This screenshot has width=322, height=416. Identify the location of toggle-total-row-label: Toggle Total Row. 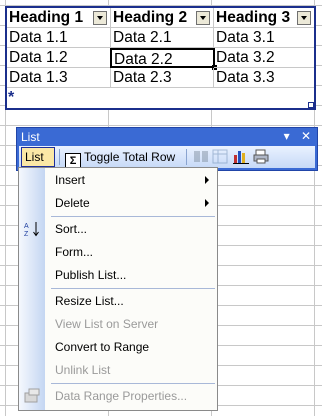
(130, 157).